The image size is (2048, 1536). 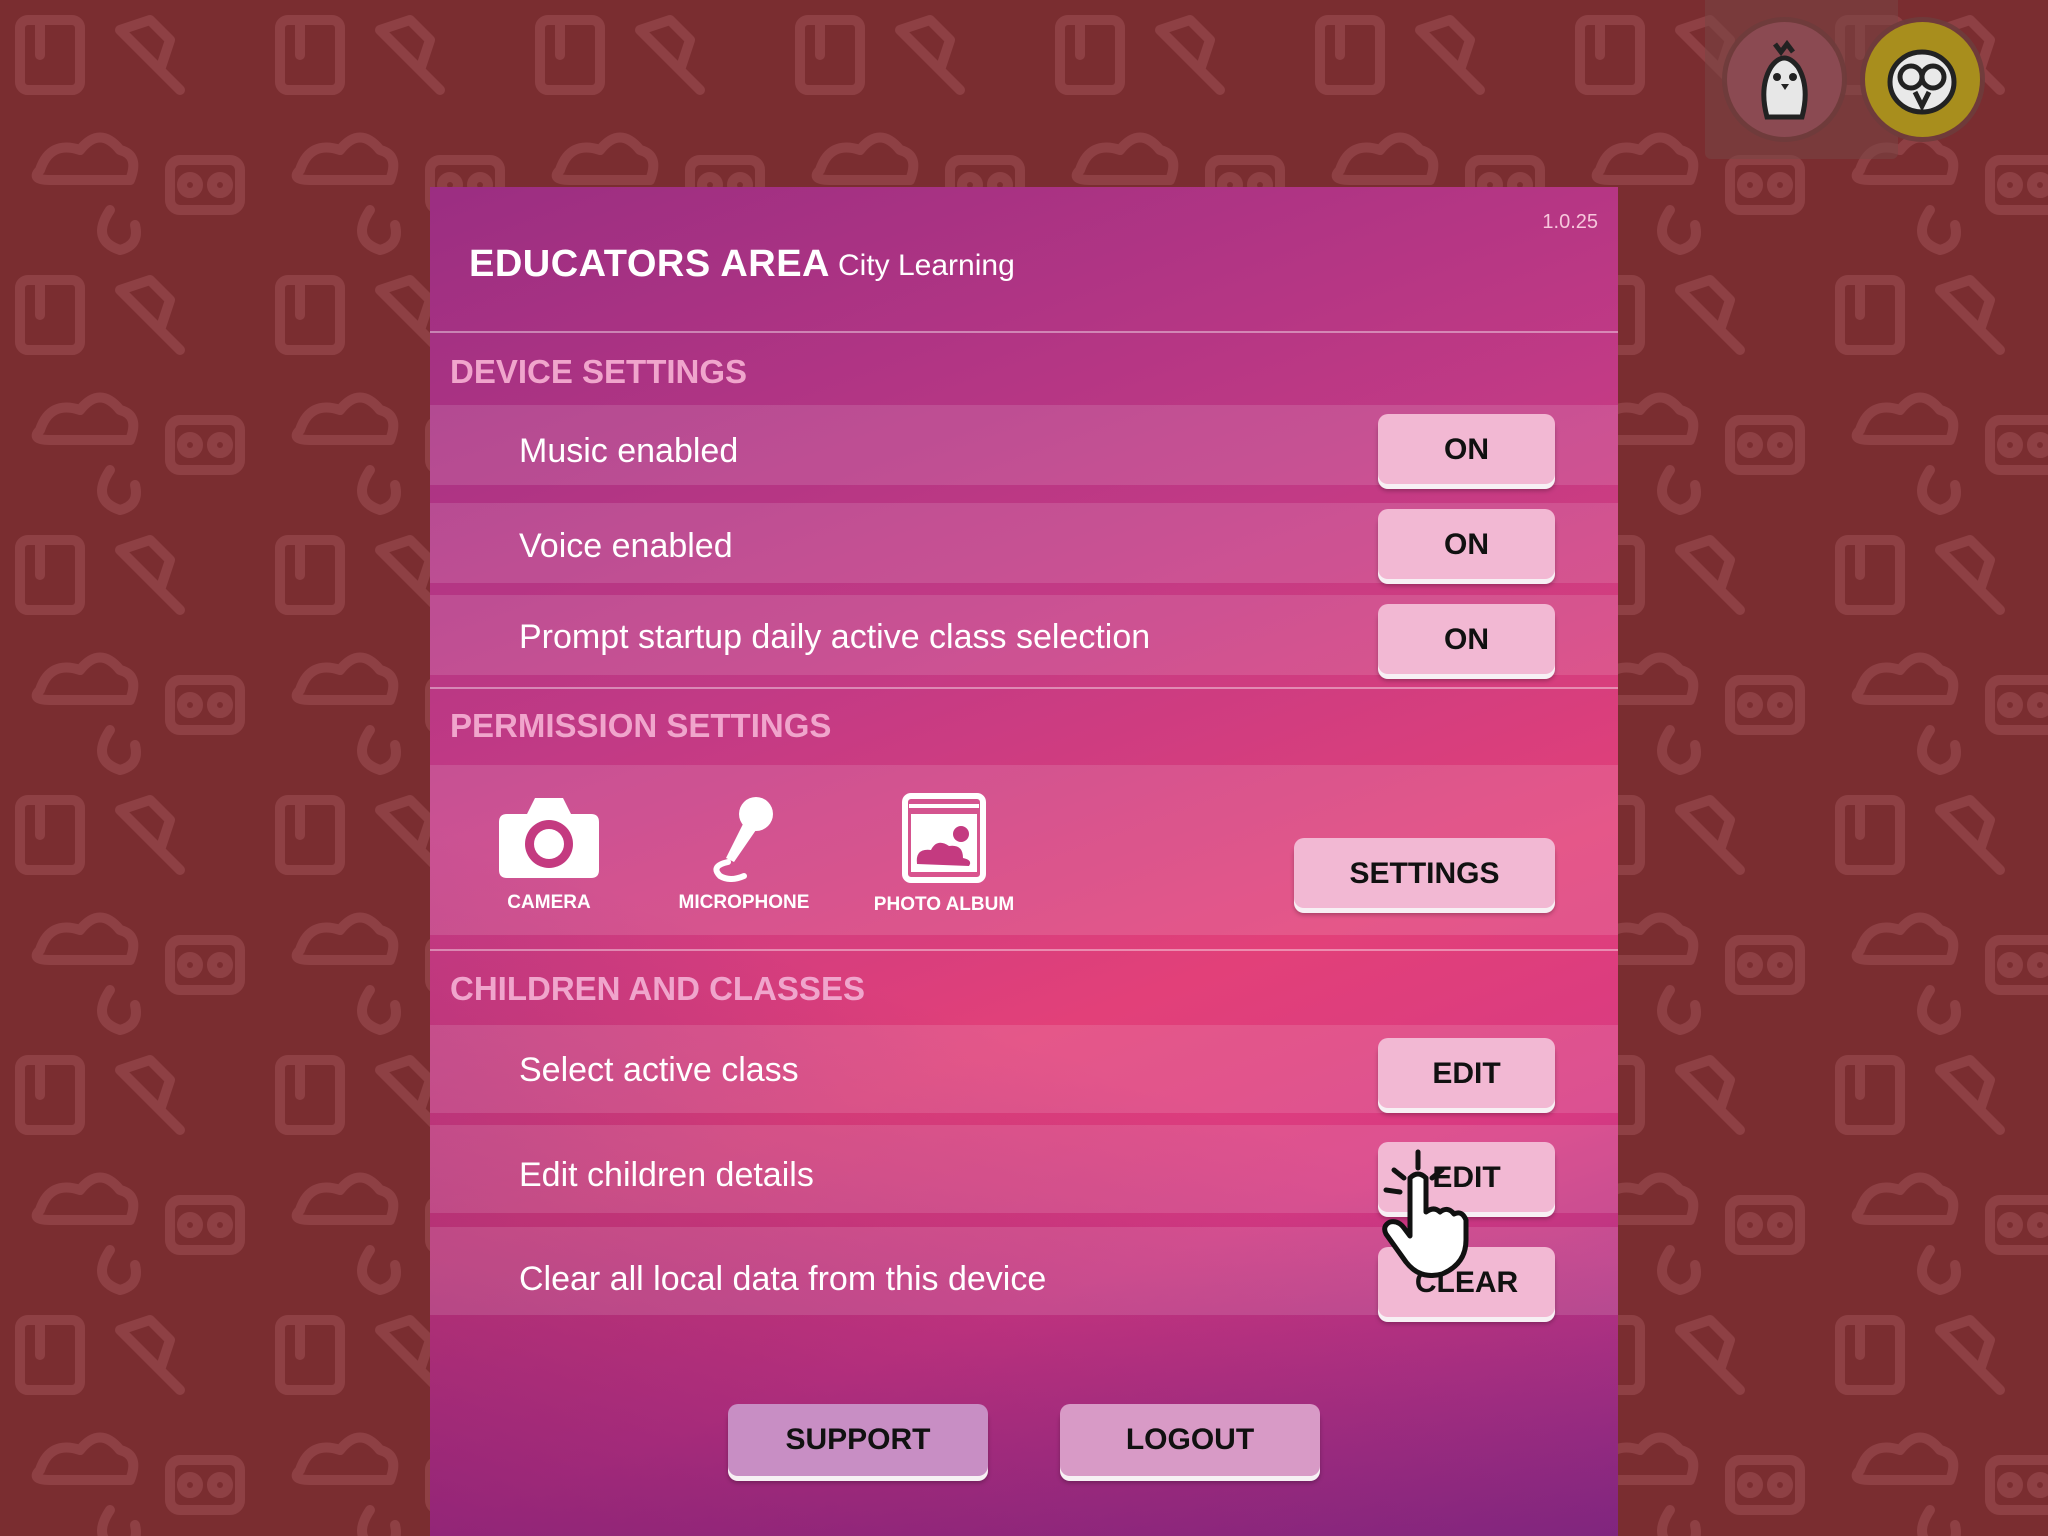 I want to click on camera-icon, so click(x=549, y=838).